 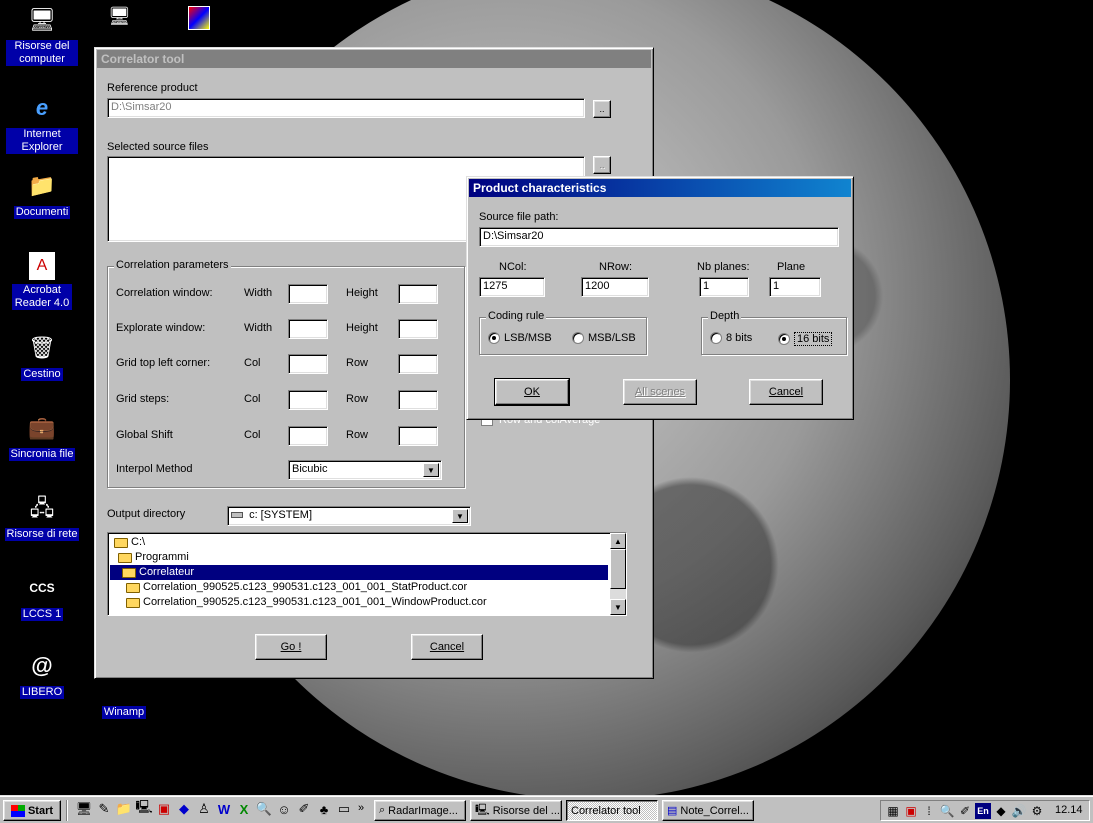 What do you see at coordinates (291, 647) in the screenshot?
I see `go-button: Go !` at bounding box center [291, 647].